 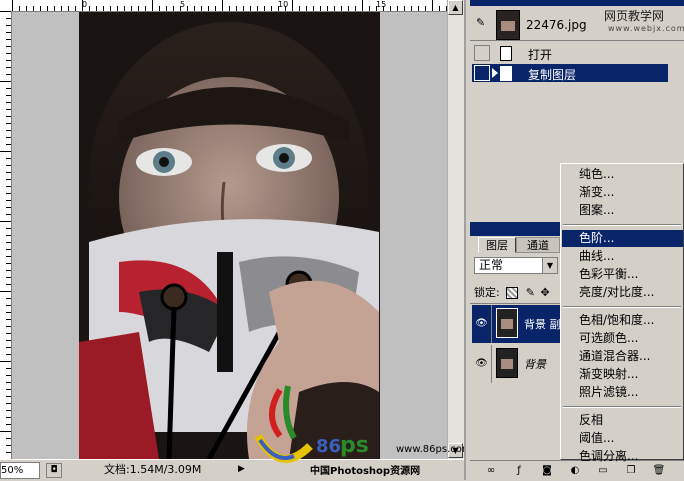 What do you see at coordinates (243, 469) in the screenshot?
I see `status-arrow-icon: ▶` at bounding box center [243, 469].